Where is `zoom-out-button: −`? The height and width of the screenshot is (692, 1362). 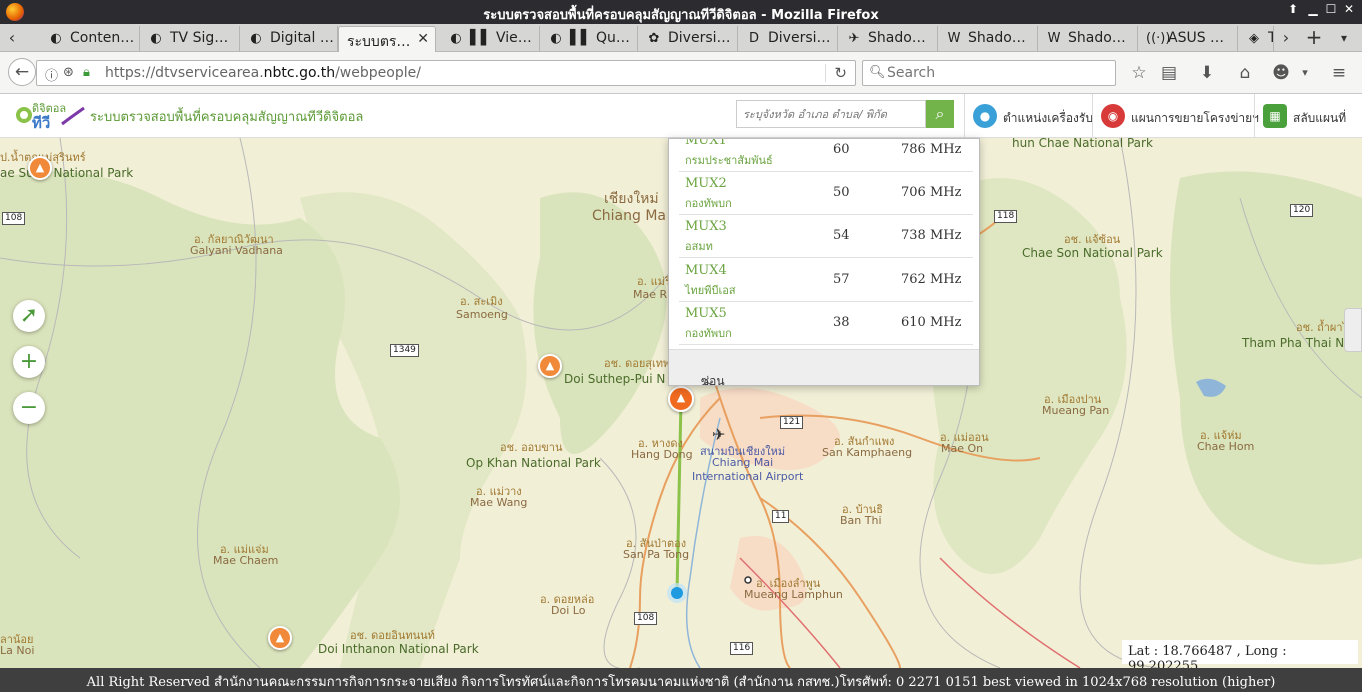
zoom-out-button: − is located at coordinates (29, 408).